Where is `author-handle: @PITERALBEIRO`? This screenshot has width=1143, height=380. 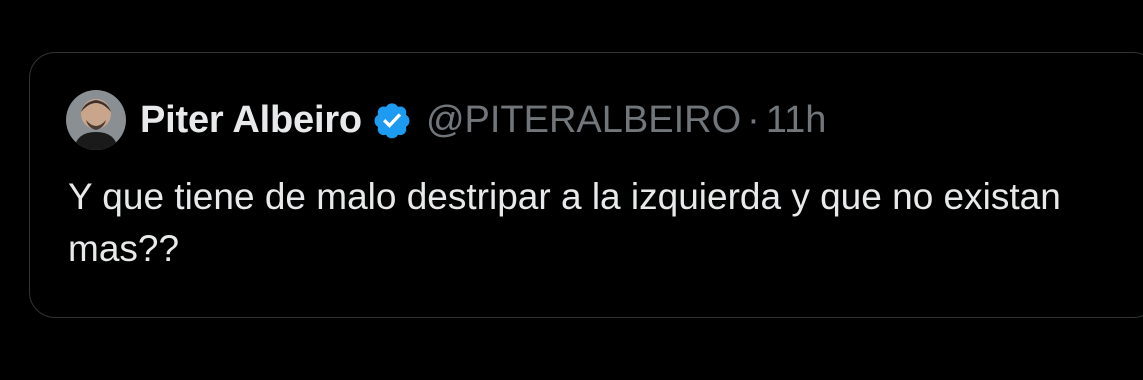 author-handle: @PITERALBEIRO is located at coordinates (583, 120).